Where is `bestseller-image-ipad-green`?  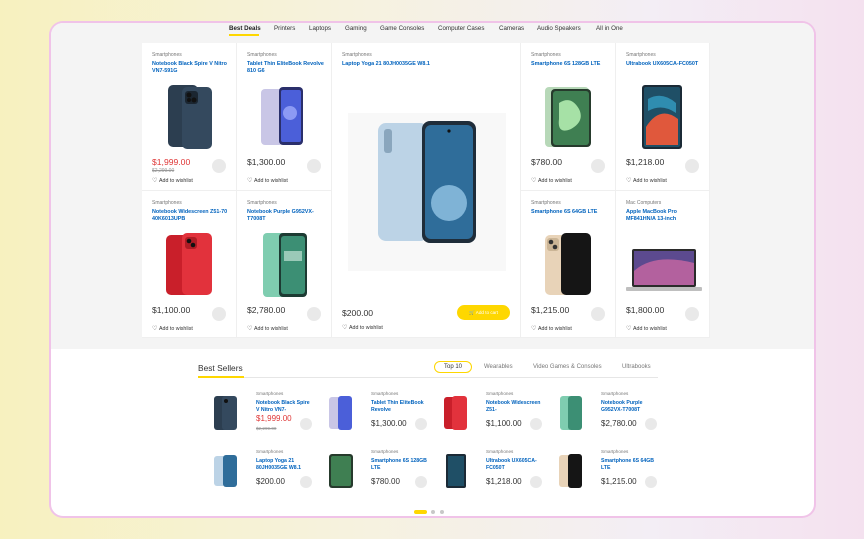
bestseller-image-ipad-green is located at coordinates (341, 471).